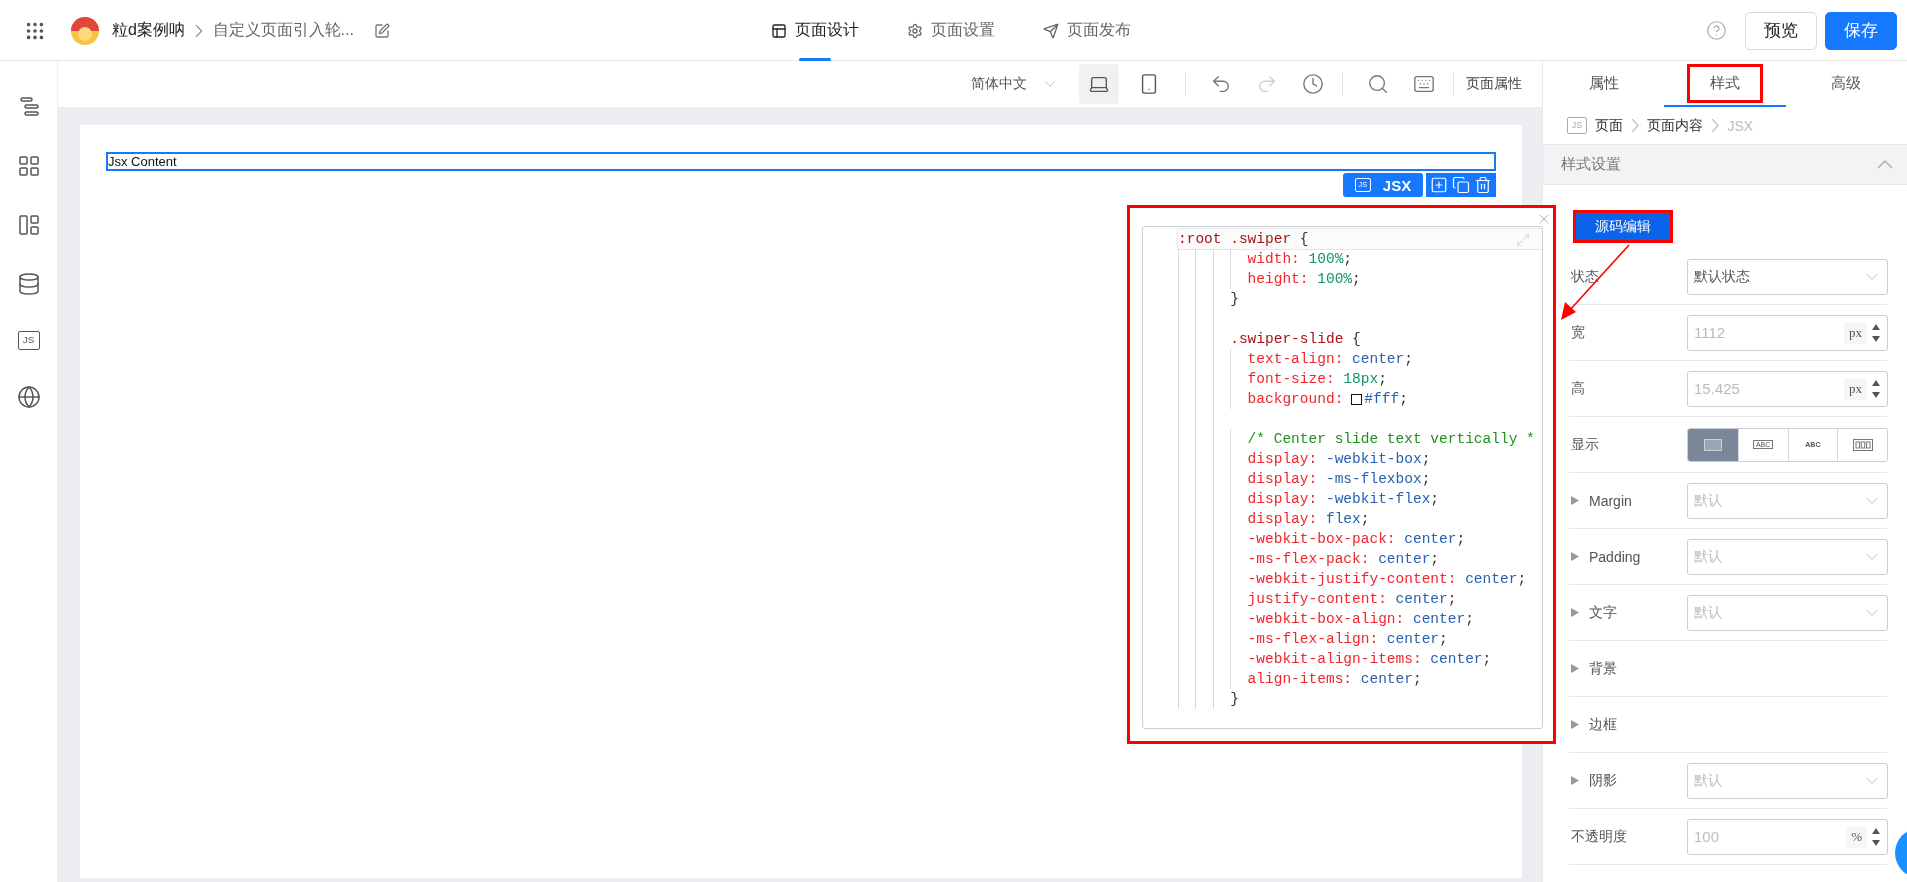 This screenshot has height=882, width=1907. What do you see at coordinates (1360, 339) in the screenshot?
I see `code-line: .swiper-slide {` at bounding box center [1360, 339].